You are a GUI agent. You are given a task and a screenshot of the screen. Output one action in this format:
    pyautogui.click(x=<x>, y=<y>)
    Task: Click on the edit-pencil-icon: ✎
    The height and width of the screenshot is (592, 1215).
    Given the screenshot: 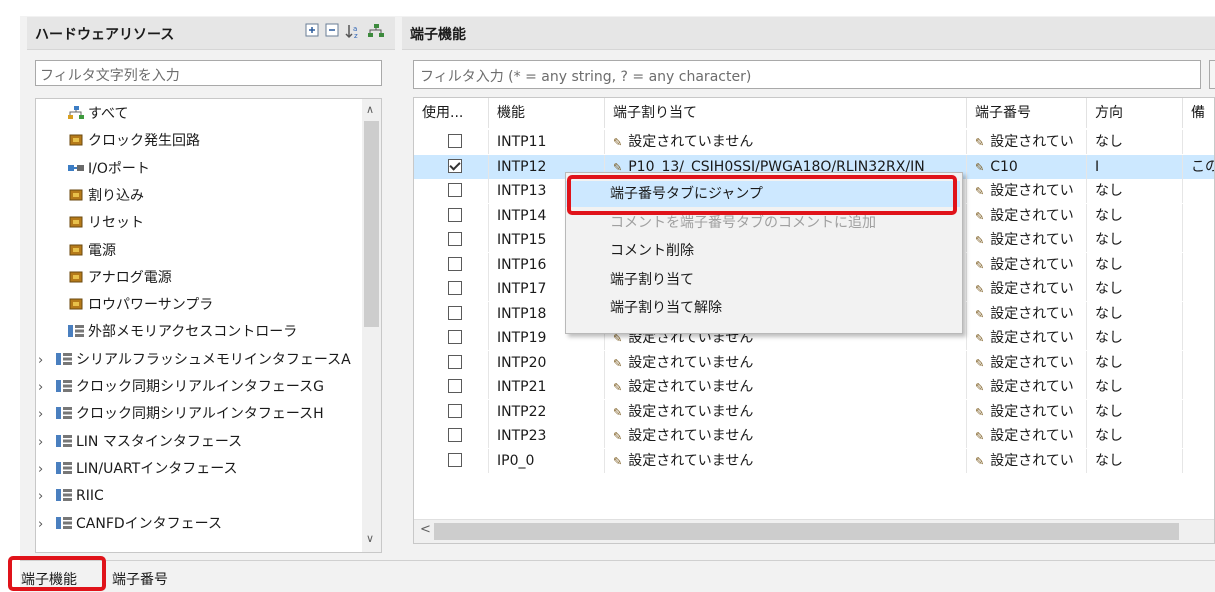 What is the action you would take?
    pyautogui.click(x=980, y=338)
    